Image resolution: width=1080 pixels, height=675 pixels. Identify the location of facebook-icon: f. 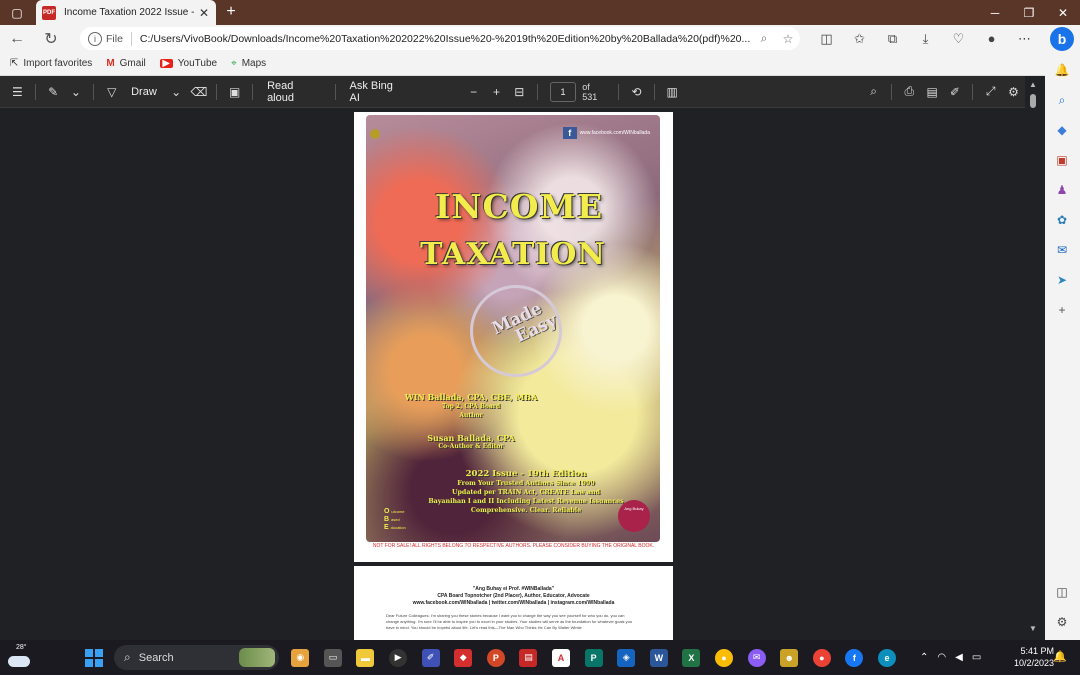
(854, 657).